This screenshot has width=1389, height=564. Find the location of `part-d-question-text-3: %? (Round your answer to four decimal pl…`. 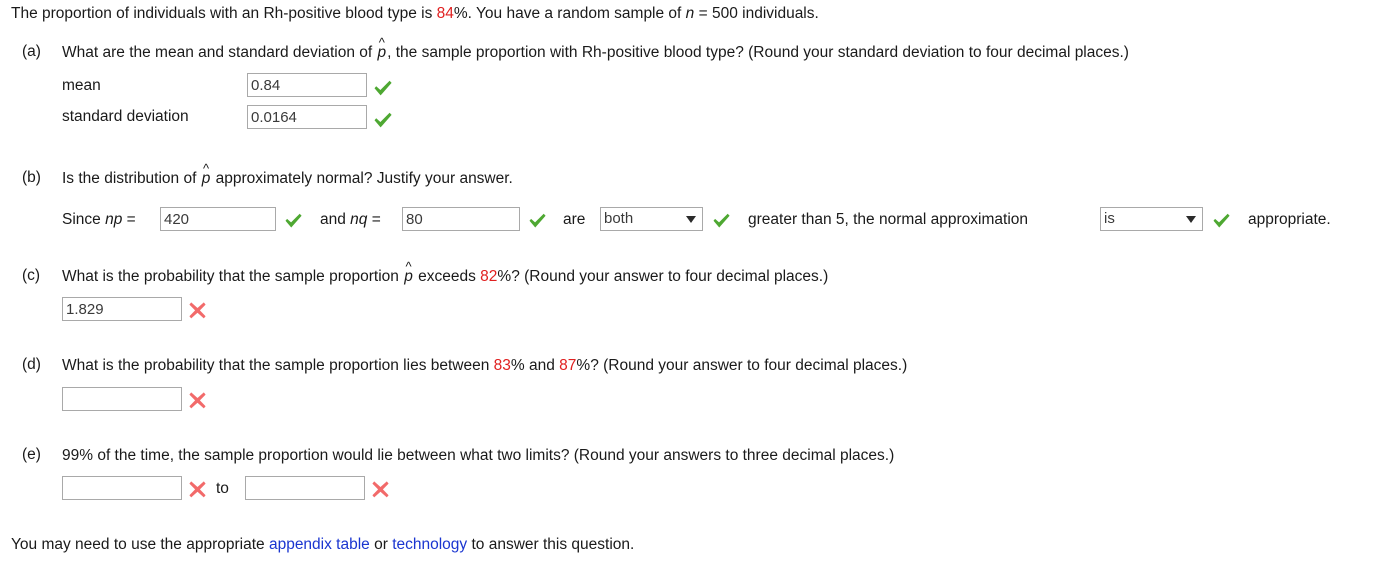

part-d-question-text-3: %? (Round your answer to four decimal pl… is located at coordinates (742, 365).